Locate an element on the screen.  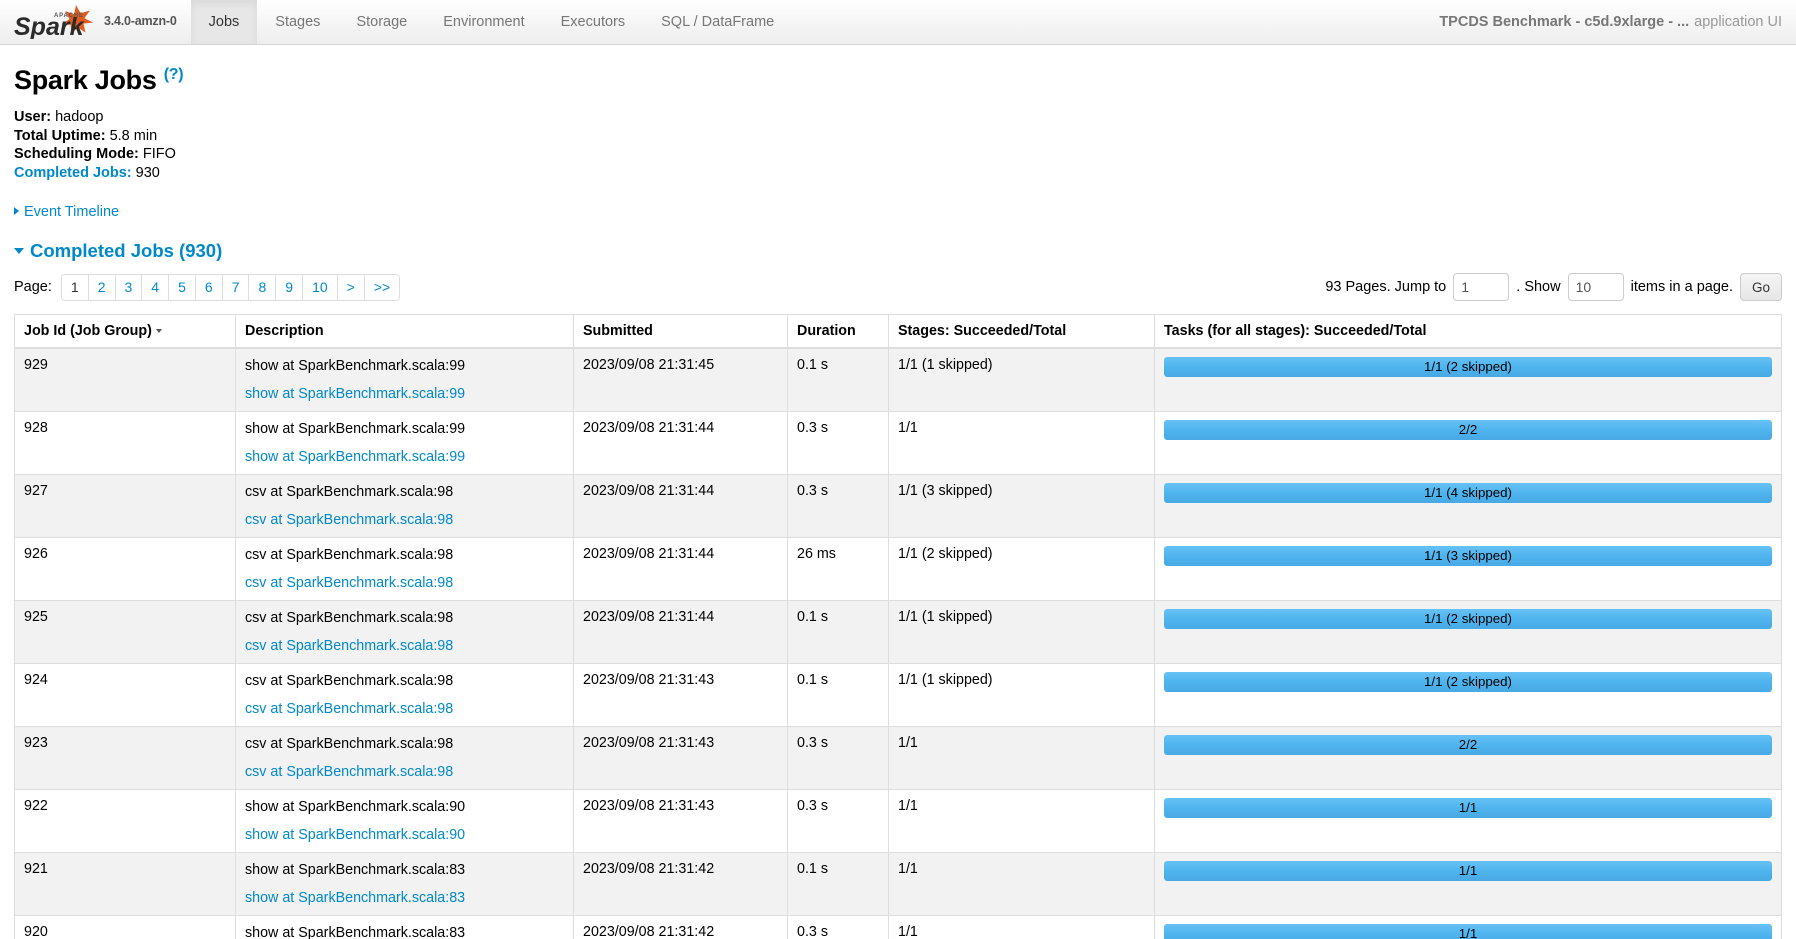
page-link-8-top: 8 is located at coordinates (263, 287).